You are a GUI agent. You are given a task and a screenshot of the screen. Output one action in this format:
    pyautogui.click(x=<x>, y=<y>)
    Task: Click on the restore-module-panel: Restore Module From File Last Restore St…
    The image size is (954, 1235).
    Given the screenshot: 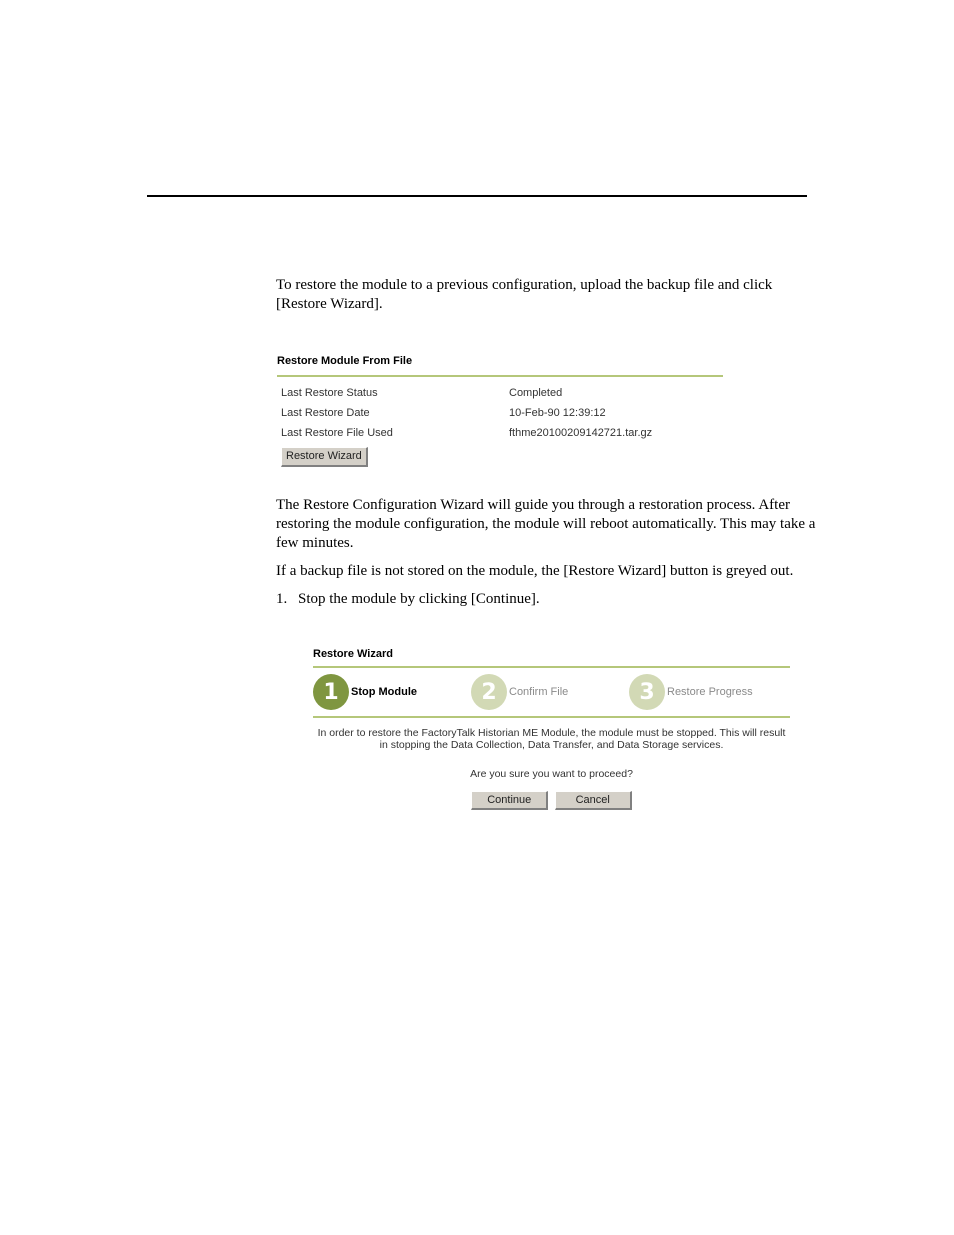 What is the action you would take?
    pyautogui.click(x=500, y=411)
    